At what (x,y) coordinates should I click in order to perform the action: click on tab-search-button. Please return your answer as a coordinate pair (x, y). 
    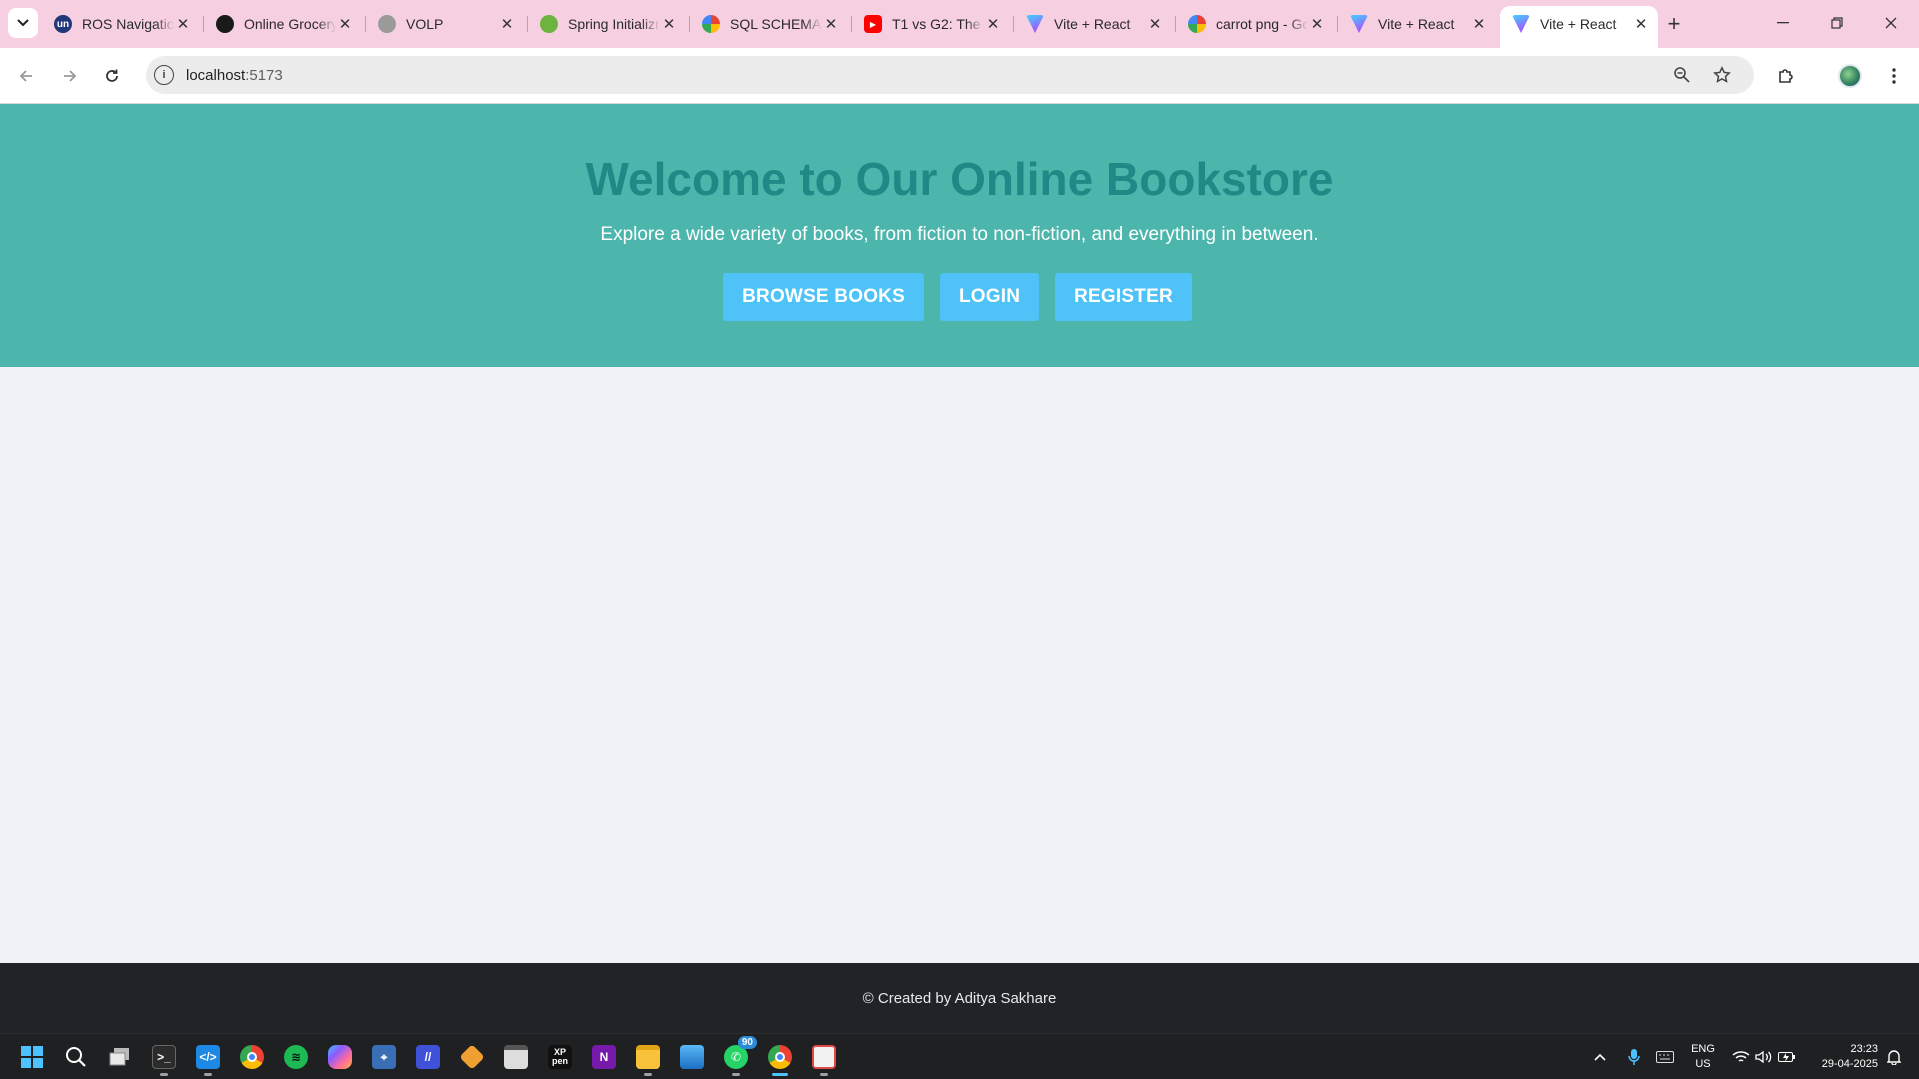
    Looking at the image, I should click on (23, 23).